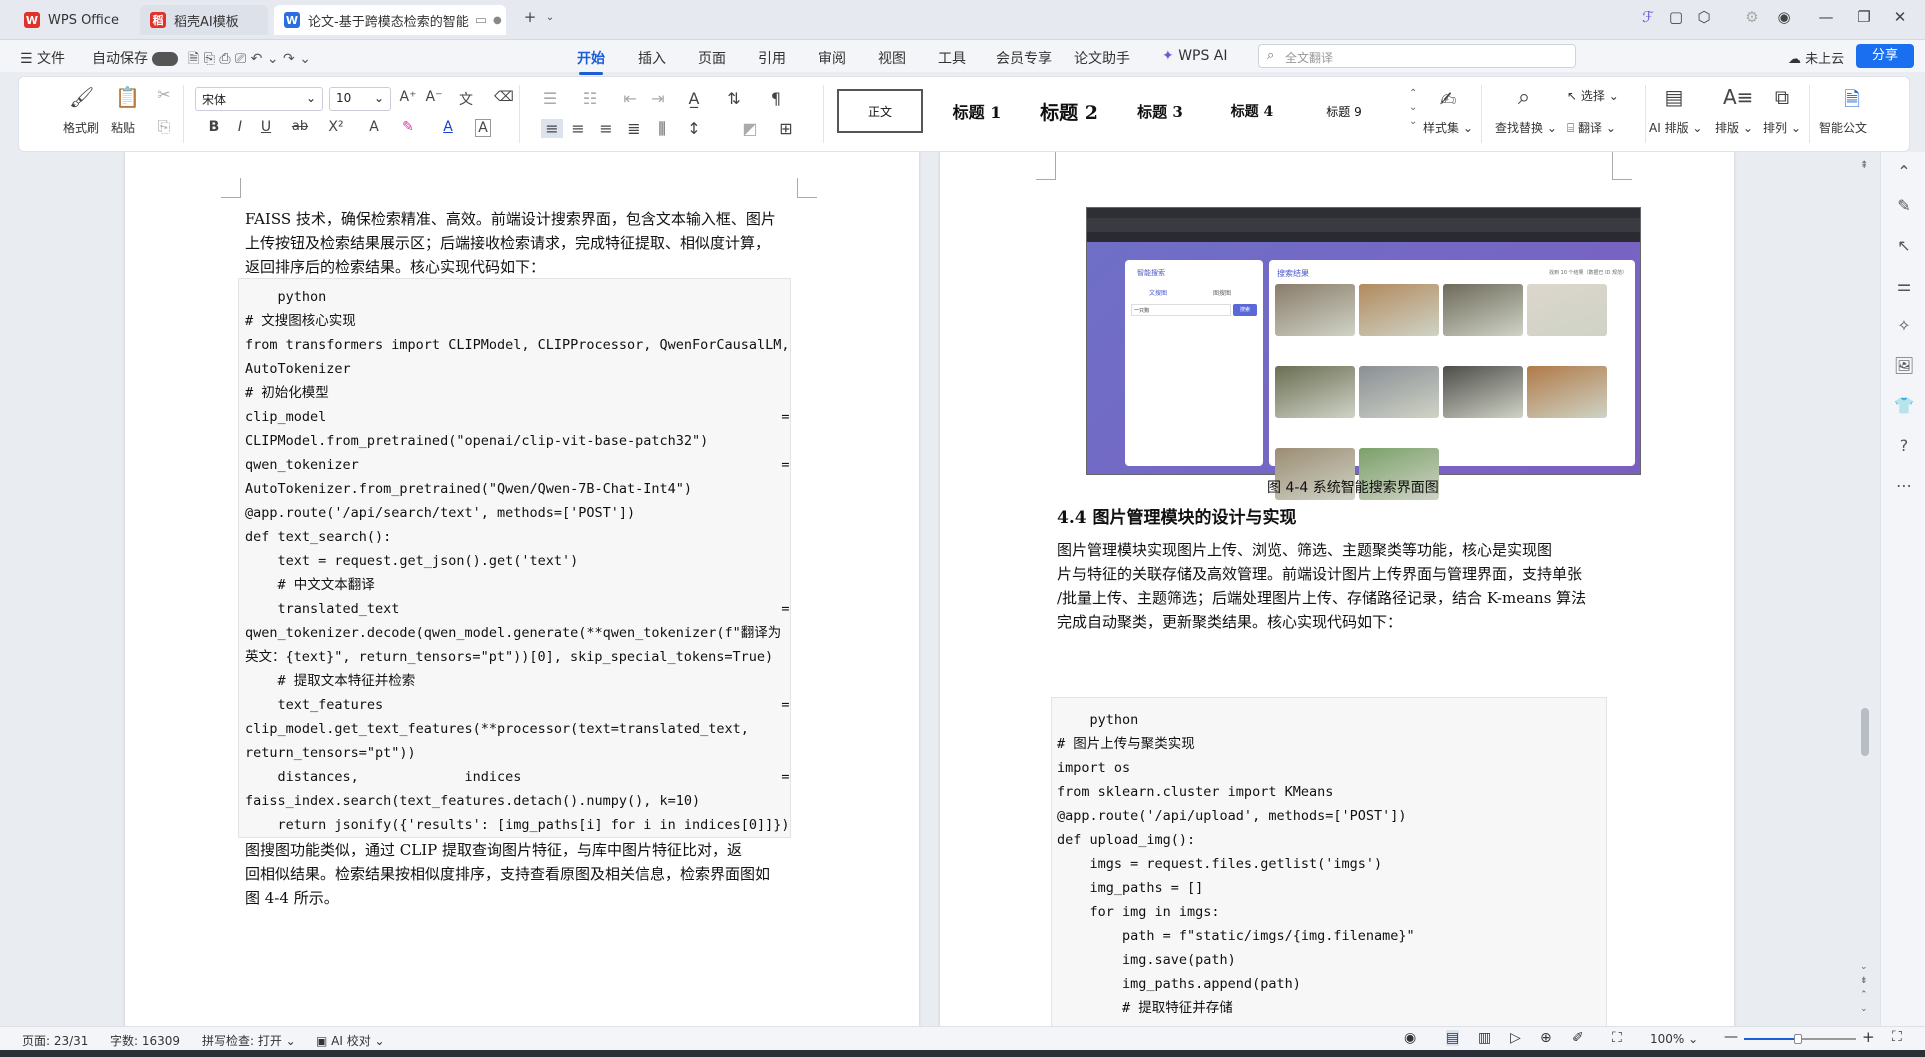  Describe the element at coordinates (1675, 127) in the screenshot. I see `ai-layout-button: AI 排版 ⌄` at that location.